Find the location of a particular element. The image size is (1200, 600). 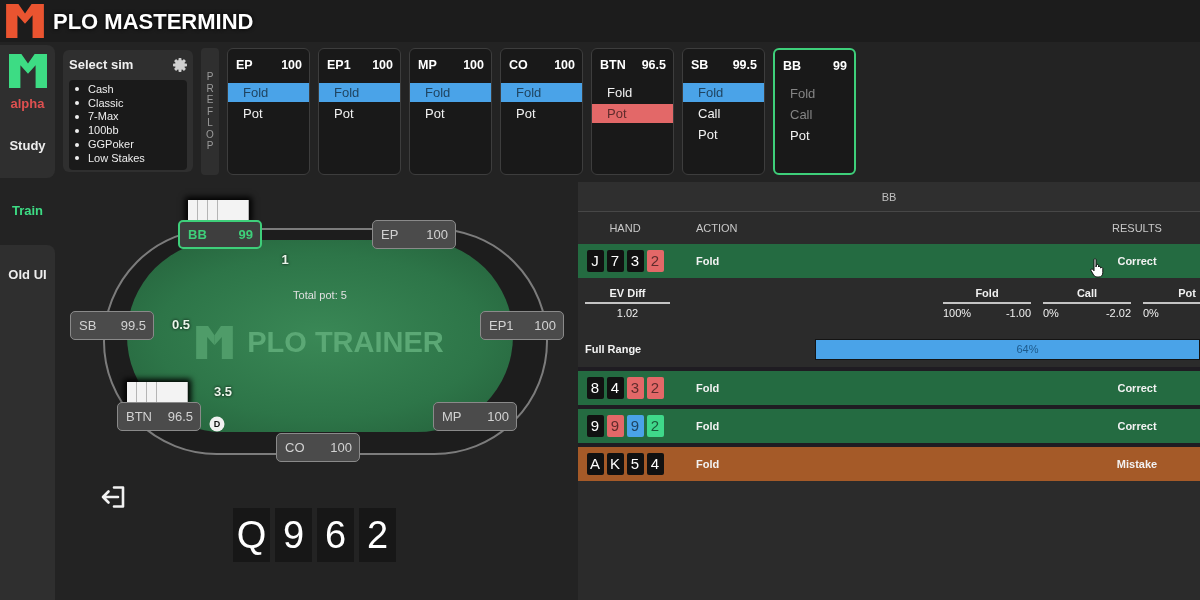

range-bar: 64% is located at coordinates (1007, 349).